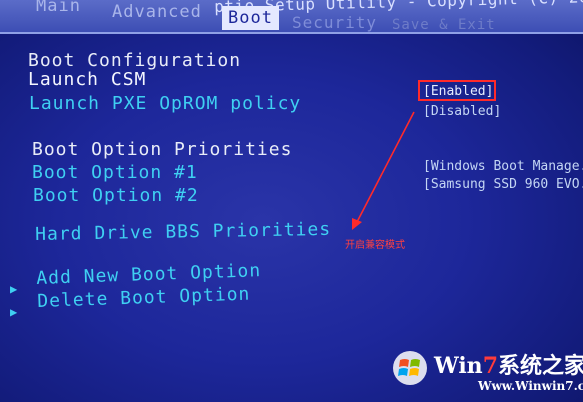 The height and width of the screenshot is (402, 583). Describe the element at coordinates (490, 366) in the screenshot. I see `watermark-brand-seven: 7` at that location.